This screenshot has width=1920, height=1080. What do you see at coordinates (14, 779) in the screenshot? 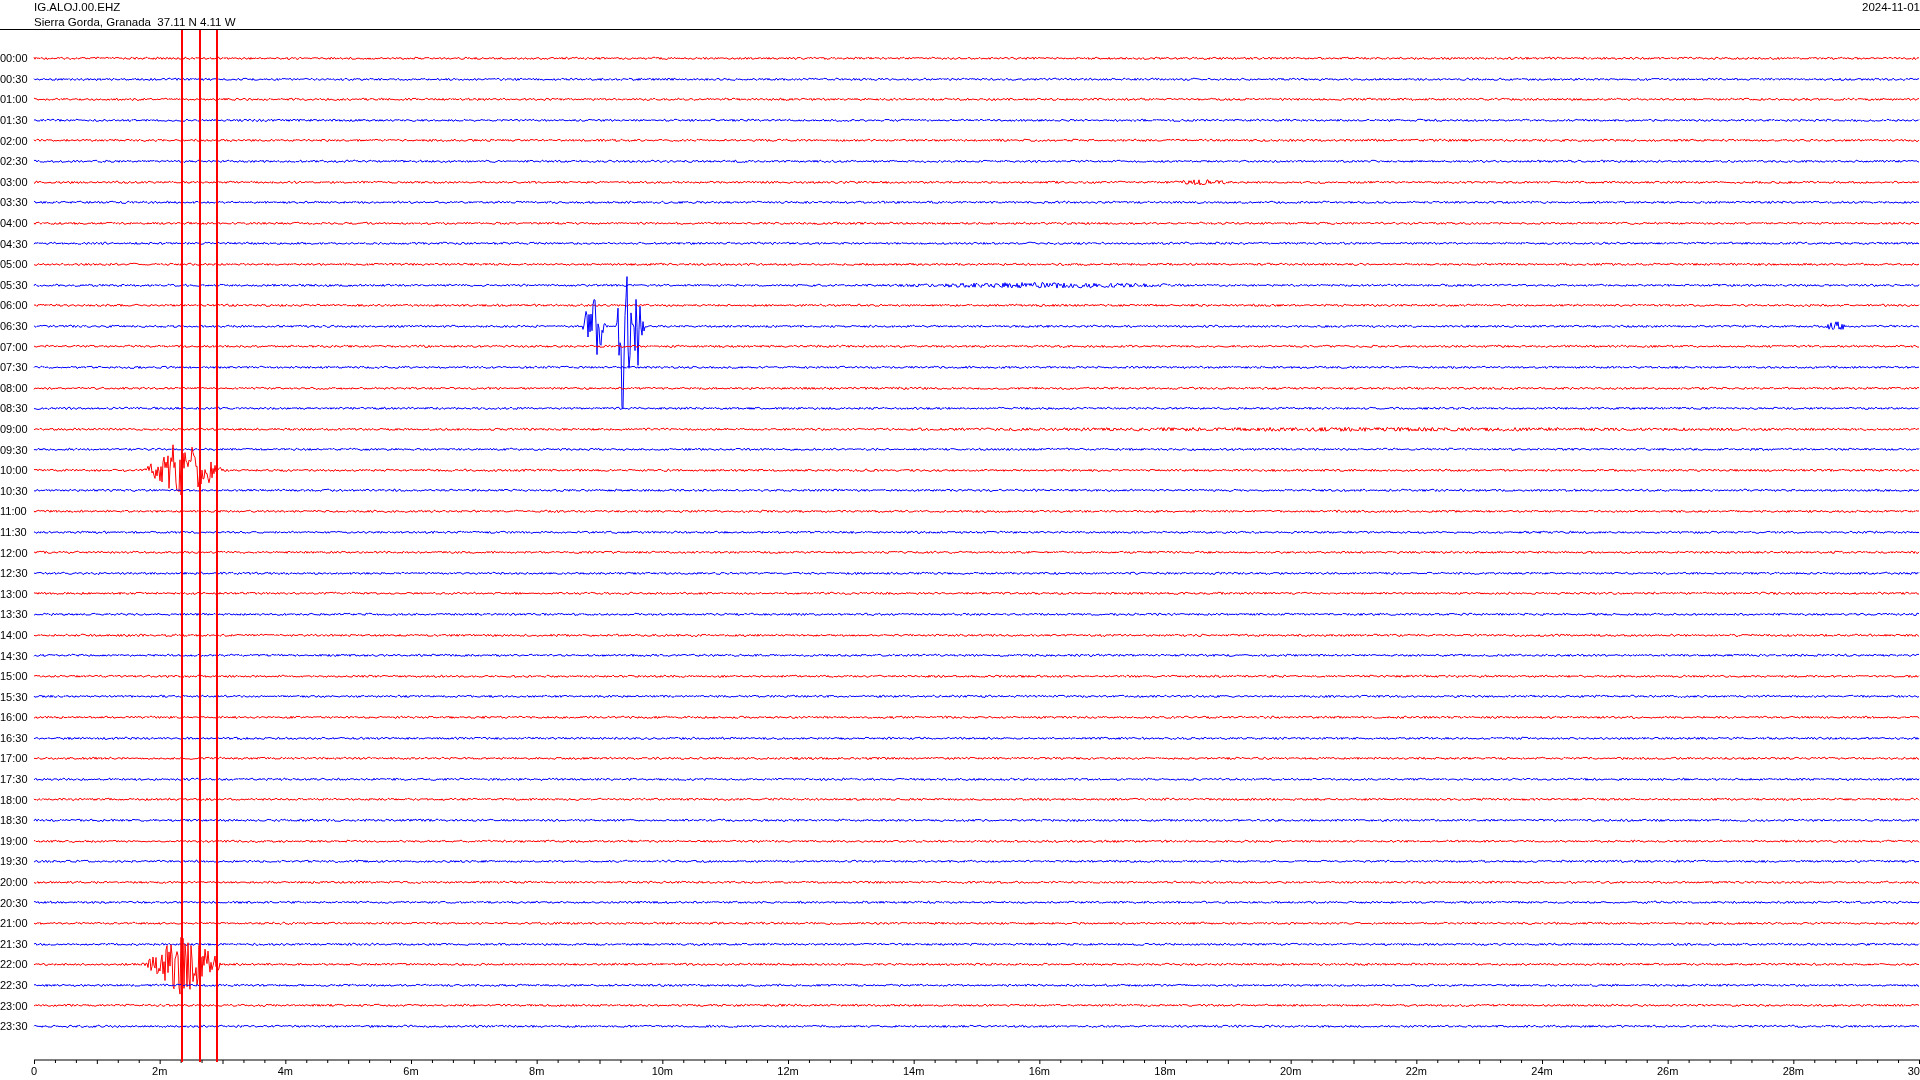
I see `time-label: 17:30` at bounding box center [14, 779].